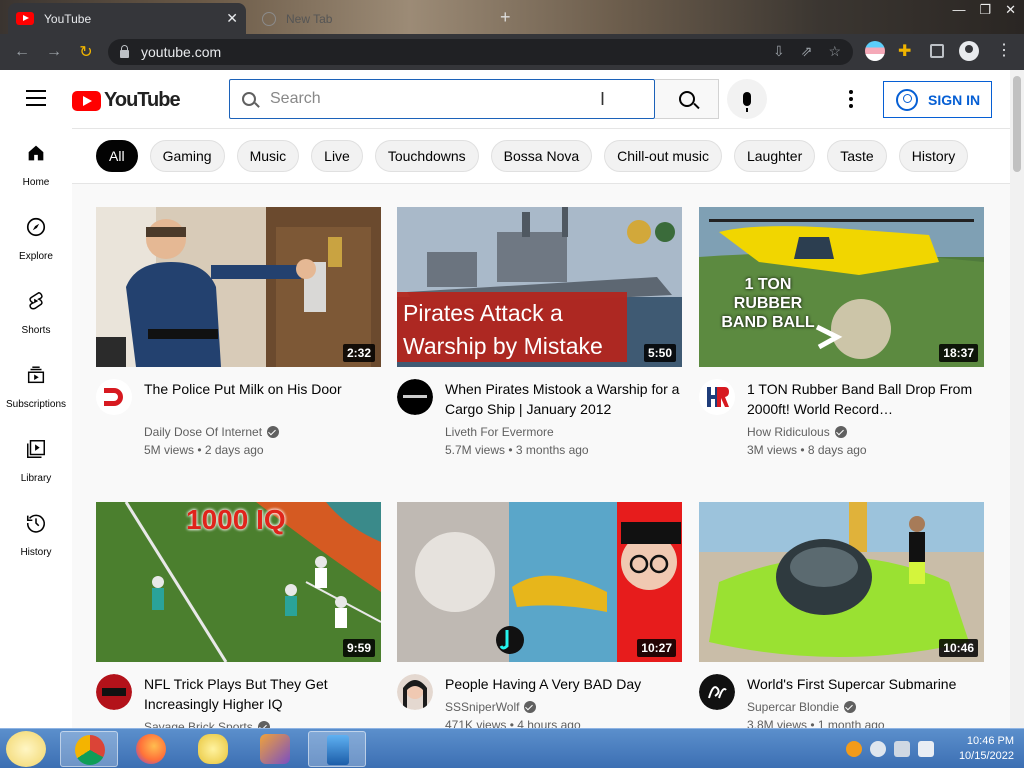 The image size is (1024, 768). Describe the element at coordinates (36, 478) in the screenshot. I see `sidebar-item-label: Library` at that location.